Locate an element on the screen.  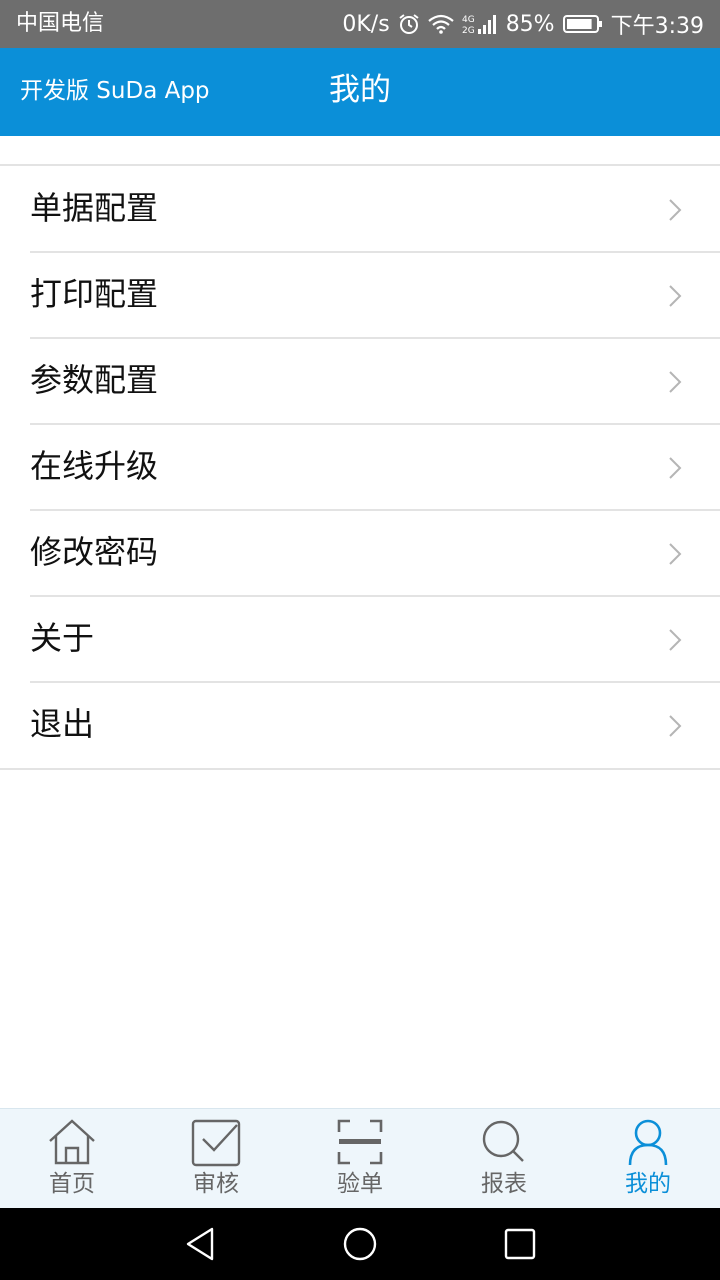
menu-item-label: 退出 is located at coordinates (62, 724).